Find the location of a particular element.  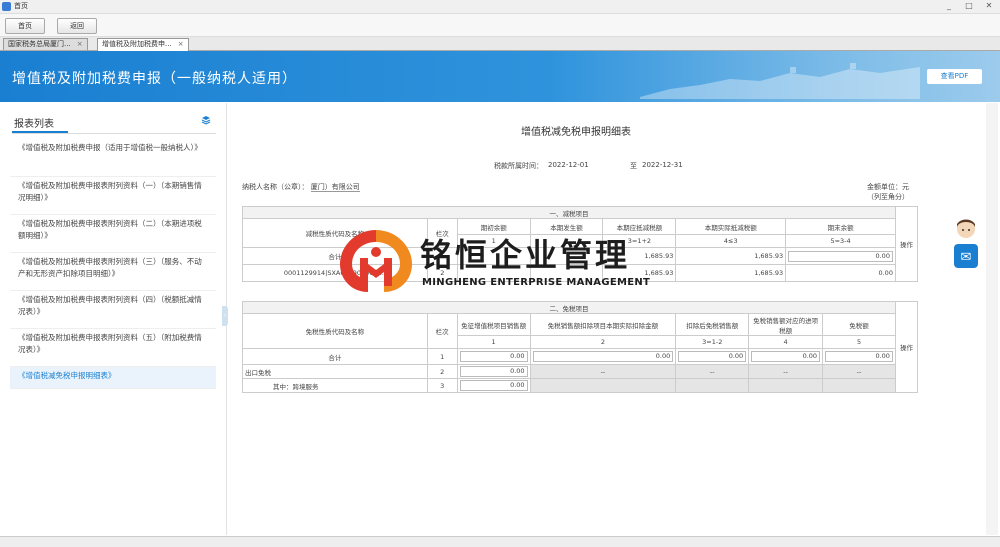

column-header: 本期实际抵减税额 is located at coordinates (731, 226).